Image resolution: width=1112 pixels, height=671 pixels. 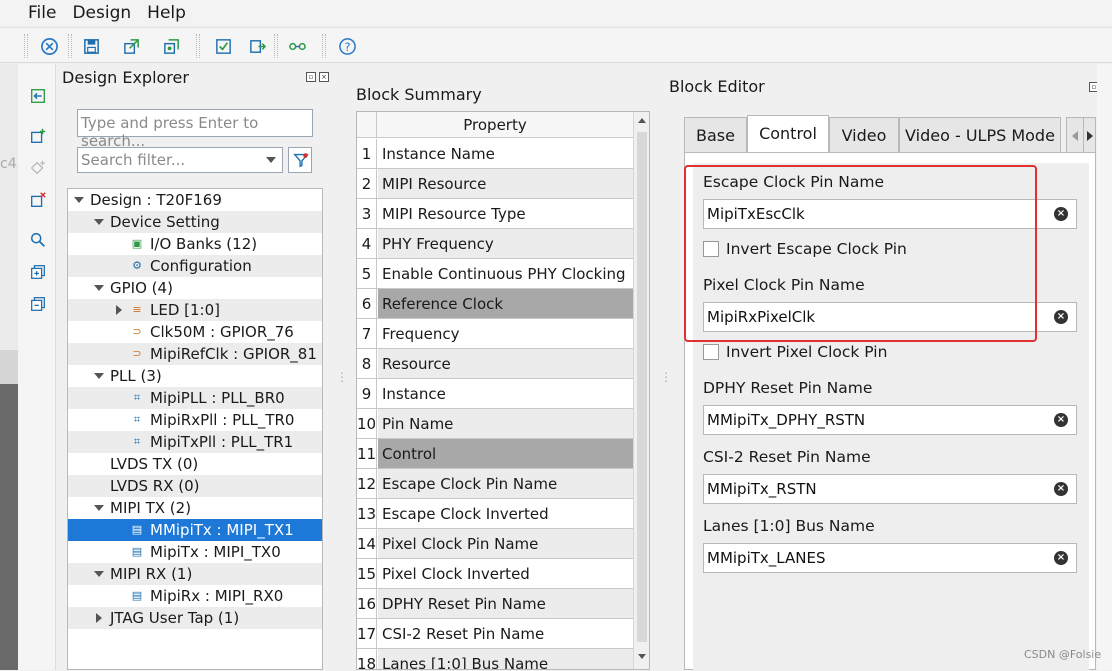 I want to click on close-panel-icon: ×, so click(x=324, y=77).